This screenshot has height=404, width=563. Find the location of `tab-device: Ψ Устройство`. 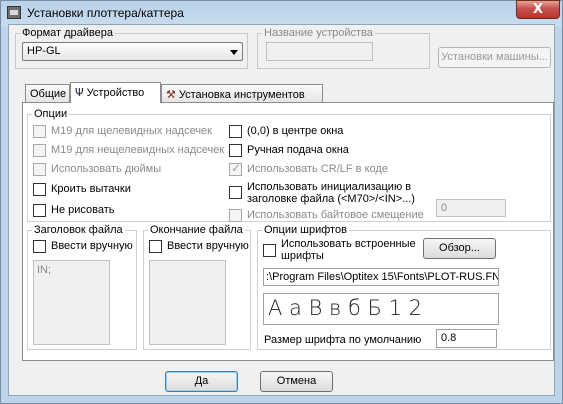

tab-device: Ψ Устройство is located at coordinates (115, 92).